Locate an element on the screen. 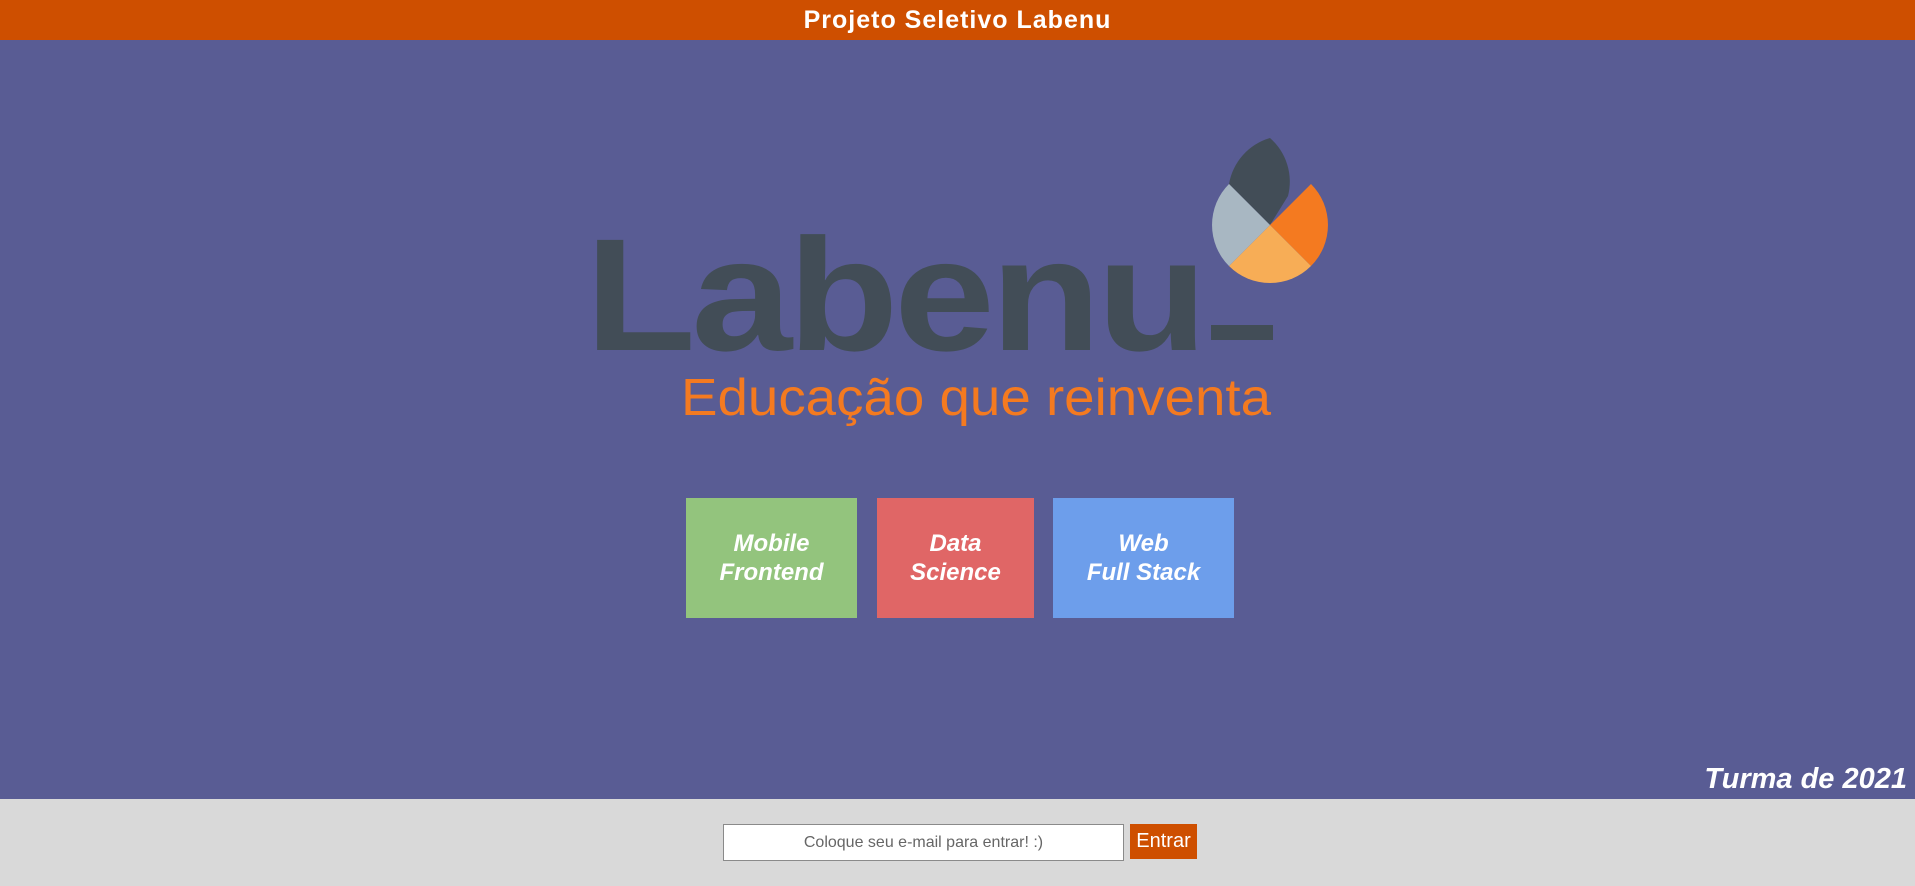  top-bar: Projeto Seletivo Labenu is located at coordinates (957, 20).